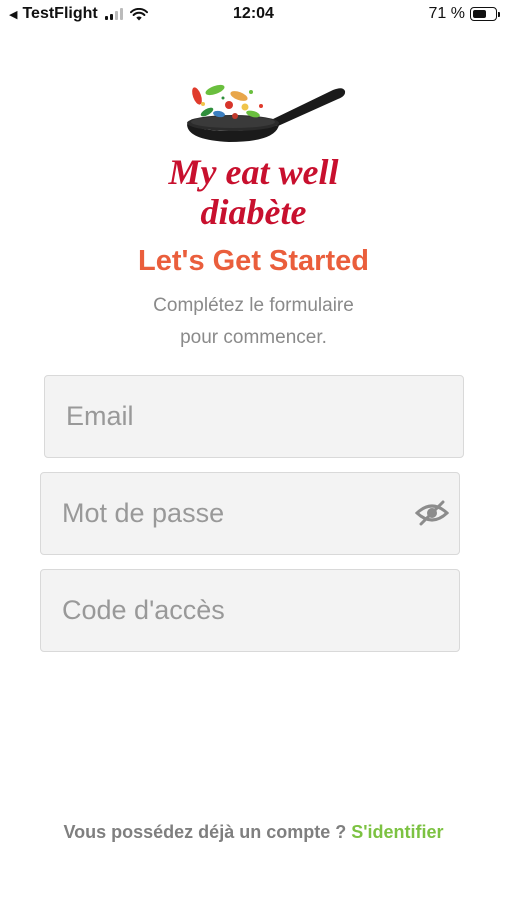  I want to click on access-code-field, so click(250, 610).